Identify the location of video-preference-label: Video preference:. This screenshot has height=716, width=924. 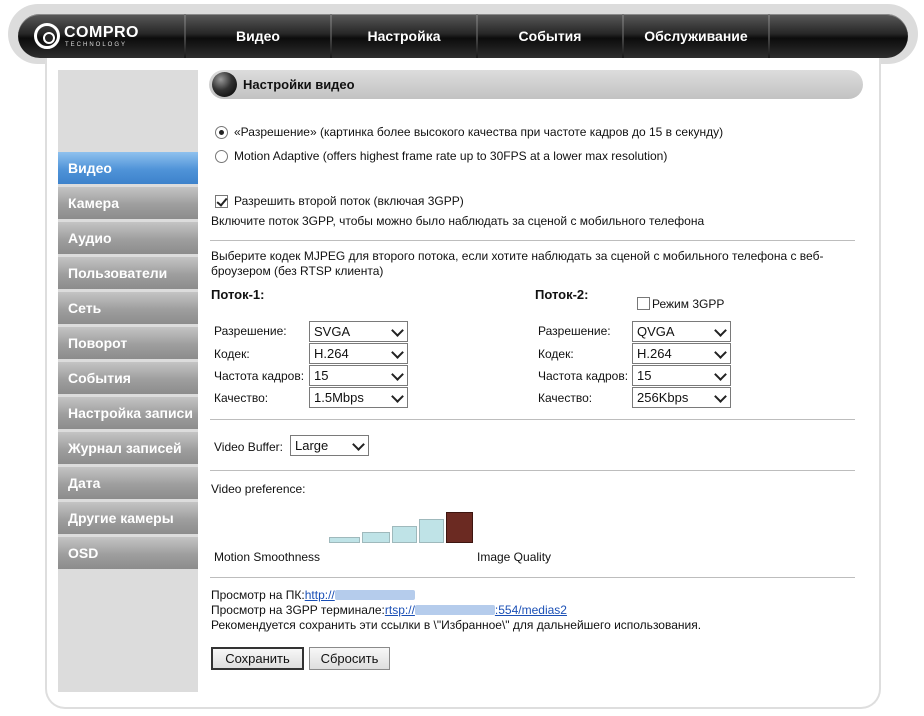
(258, 489).